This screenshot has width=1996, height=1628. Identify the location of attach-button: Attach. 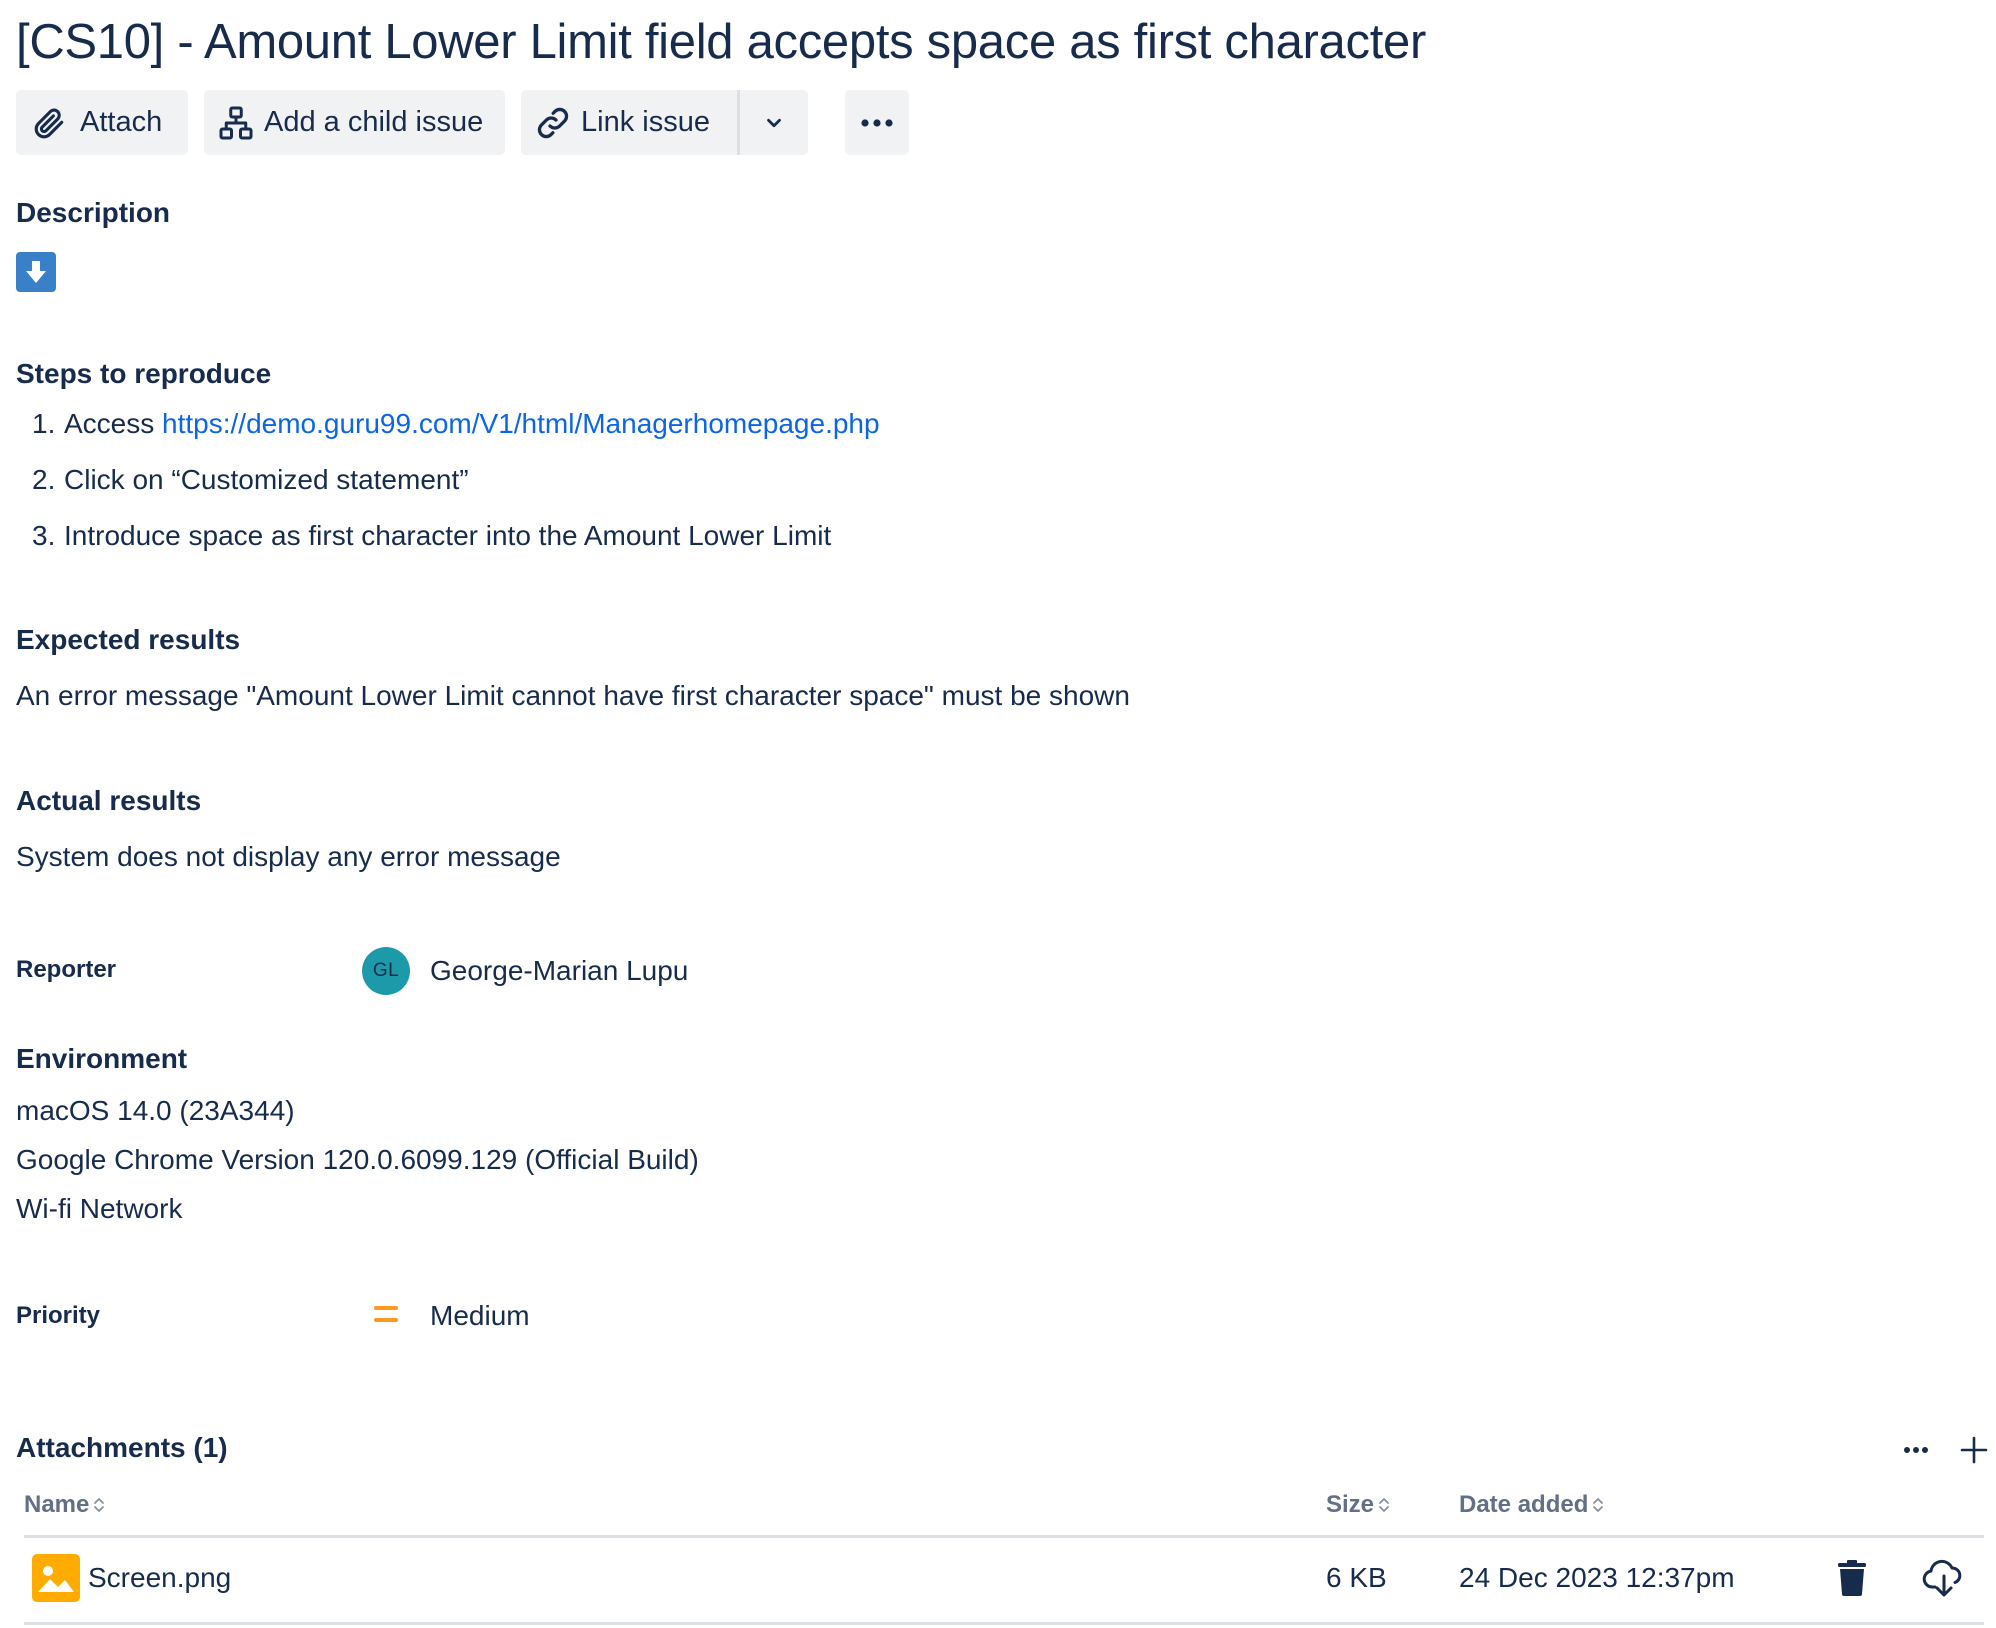
(102, 122).